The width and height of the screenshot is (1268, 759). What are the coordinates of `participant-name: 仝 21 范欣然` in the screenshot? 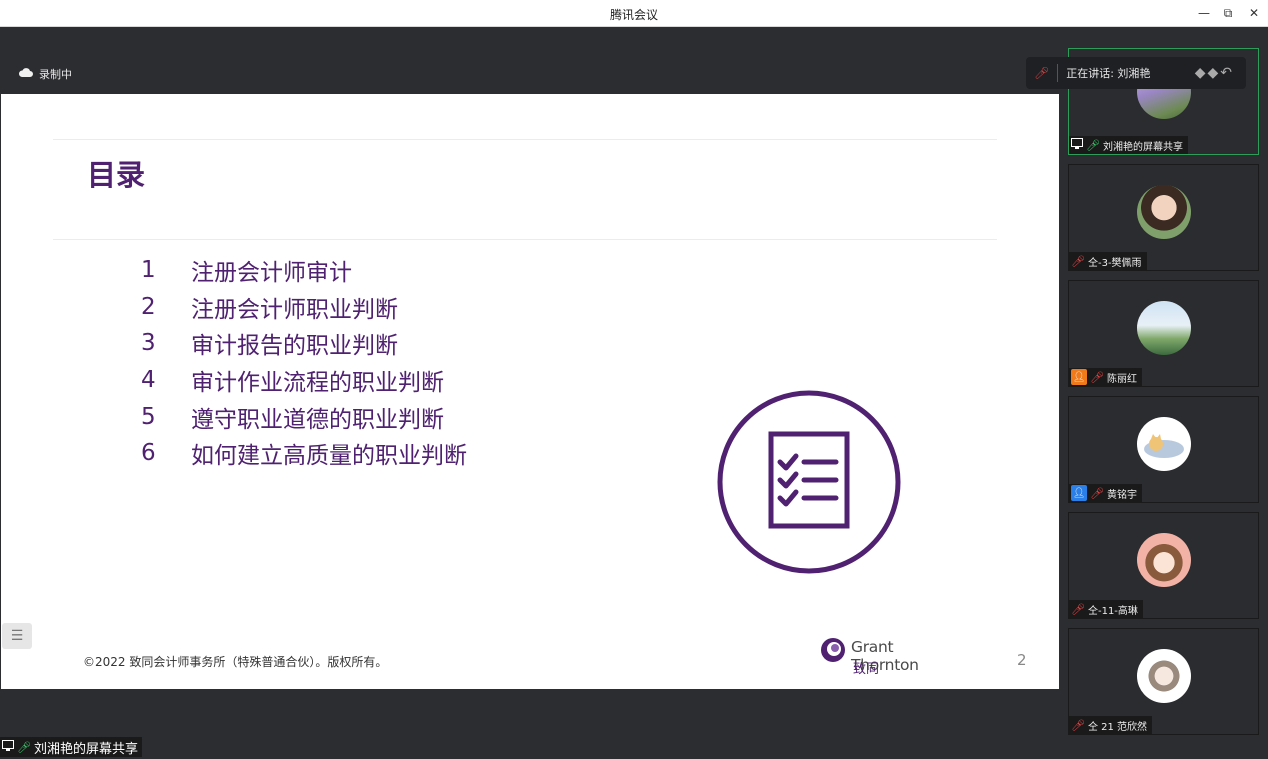 It's located at (1117, 727).